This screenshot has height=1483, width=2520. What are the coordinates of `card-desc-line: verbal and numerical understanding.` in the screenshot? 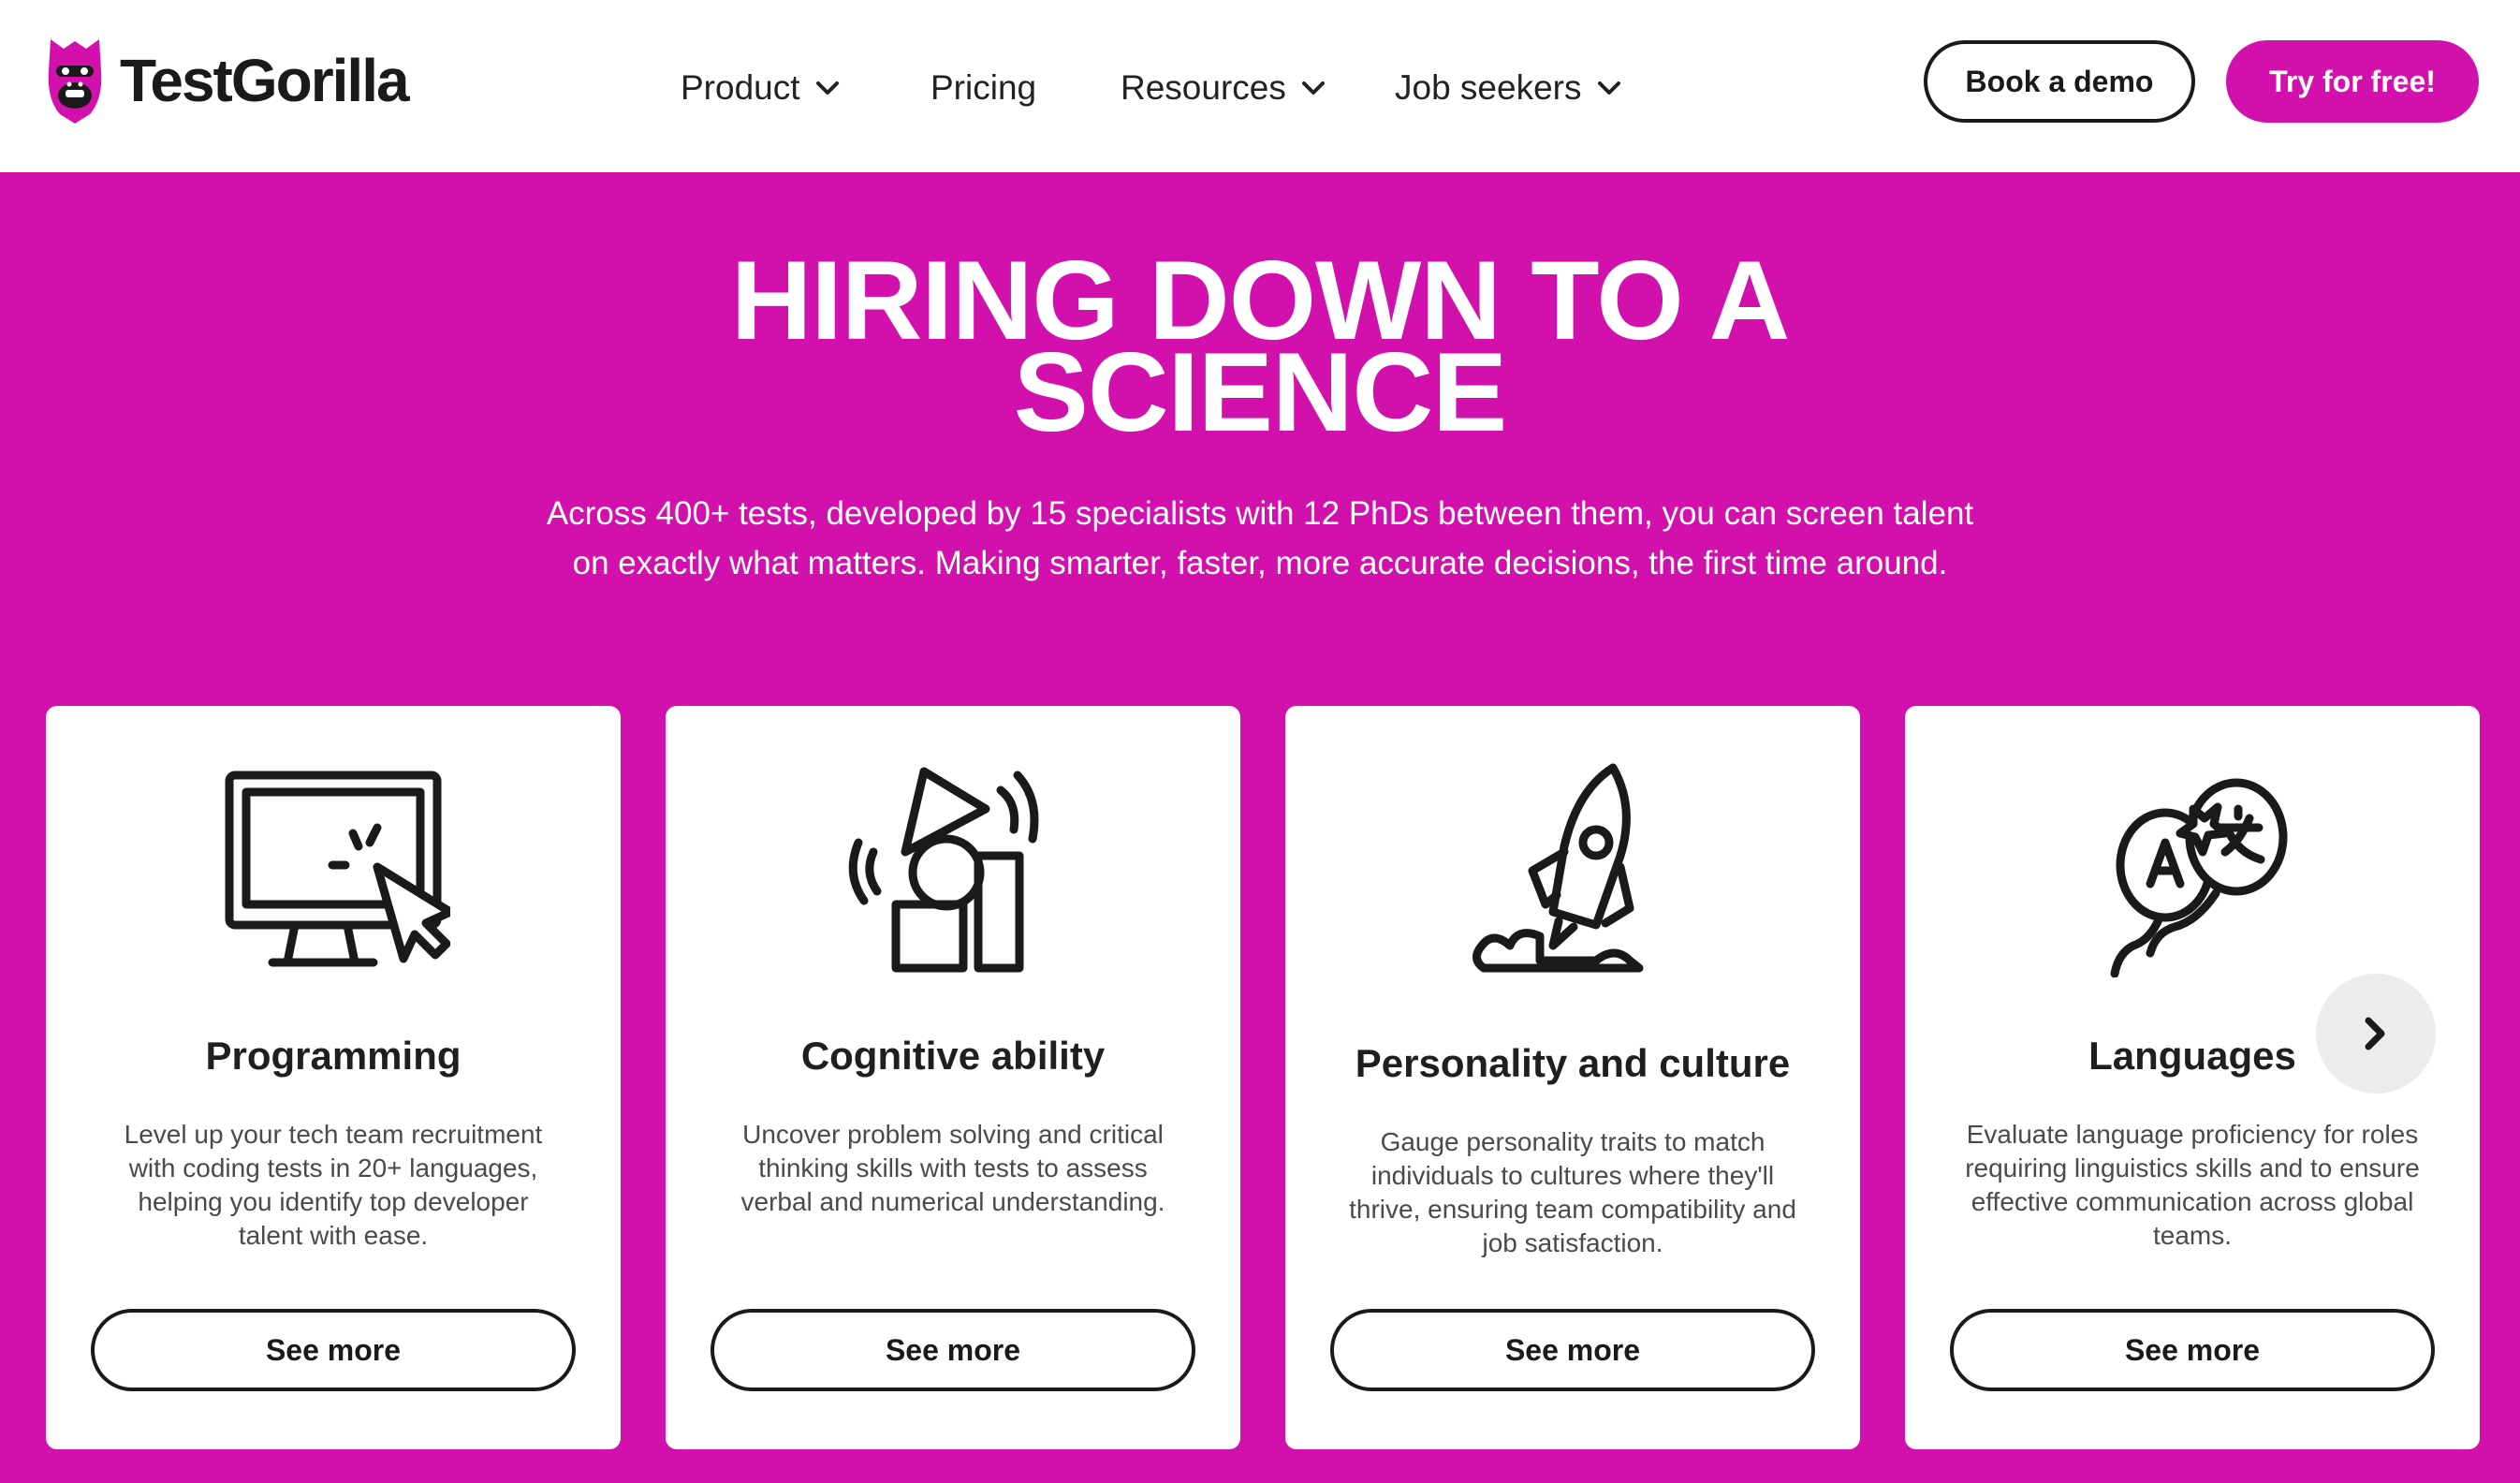 It's located at (952, 1201).